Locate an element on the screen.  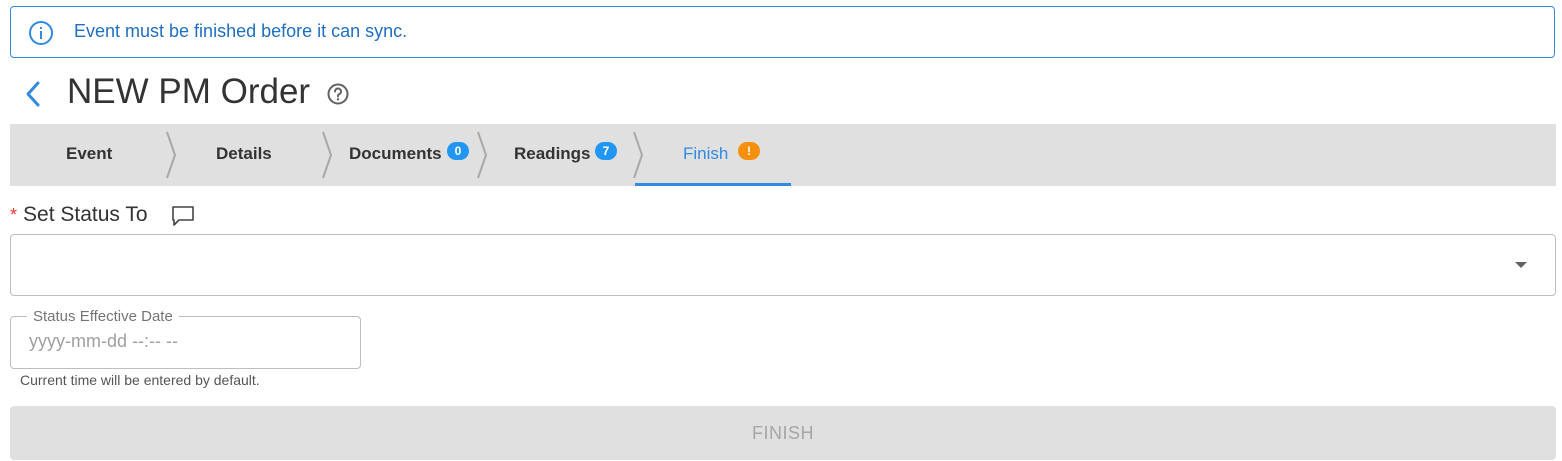
dropdown-arrow-icon is located at coordinates (1521, 265).